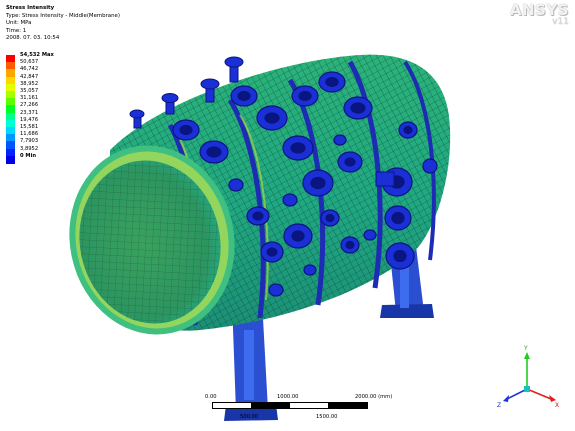 The height and width of the screenshot is (431, 575). What do you see at coordinates (29, 127) in the screenshot?
I see `legend-label: 15,581` at bounding box center [29, 127].